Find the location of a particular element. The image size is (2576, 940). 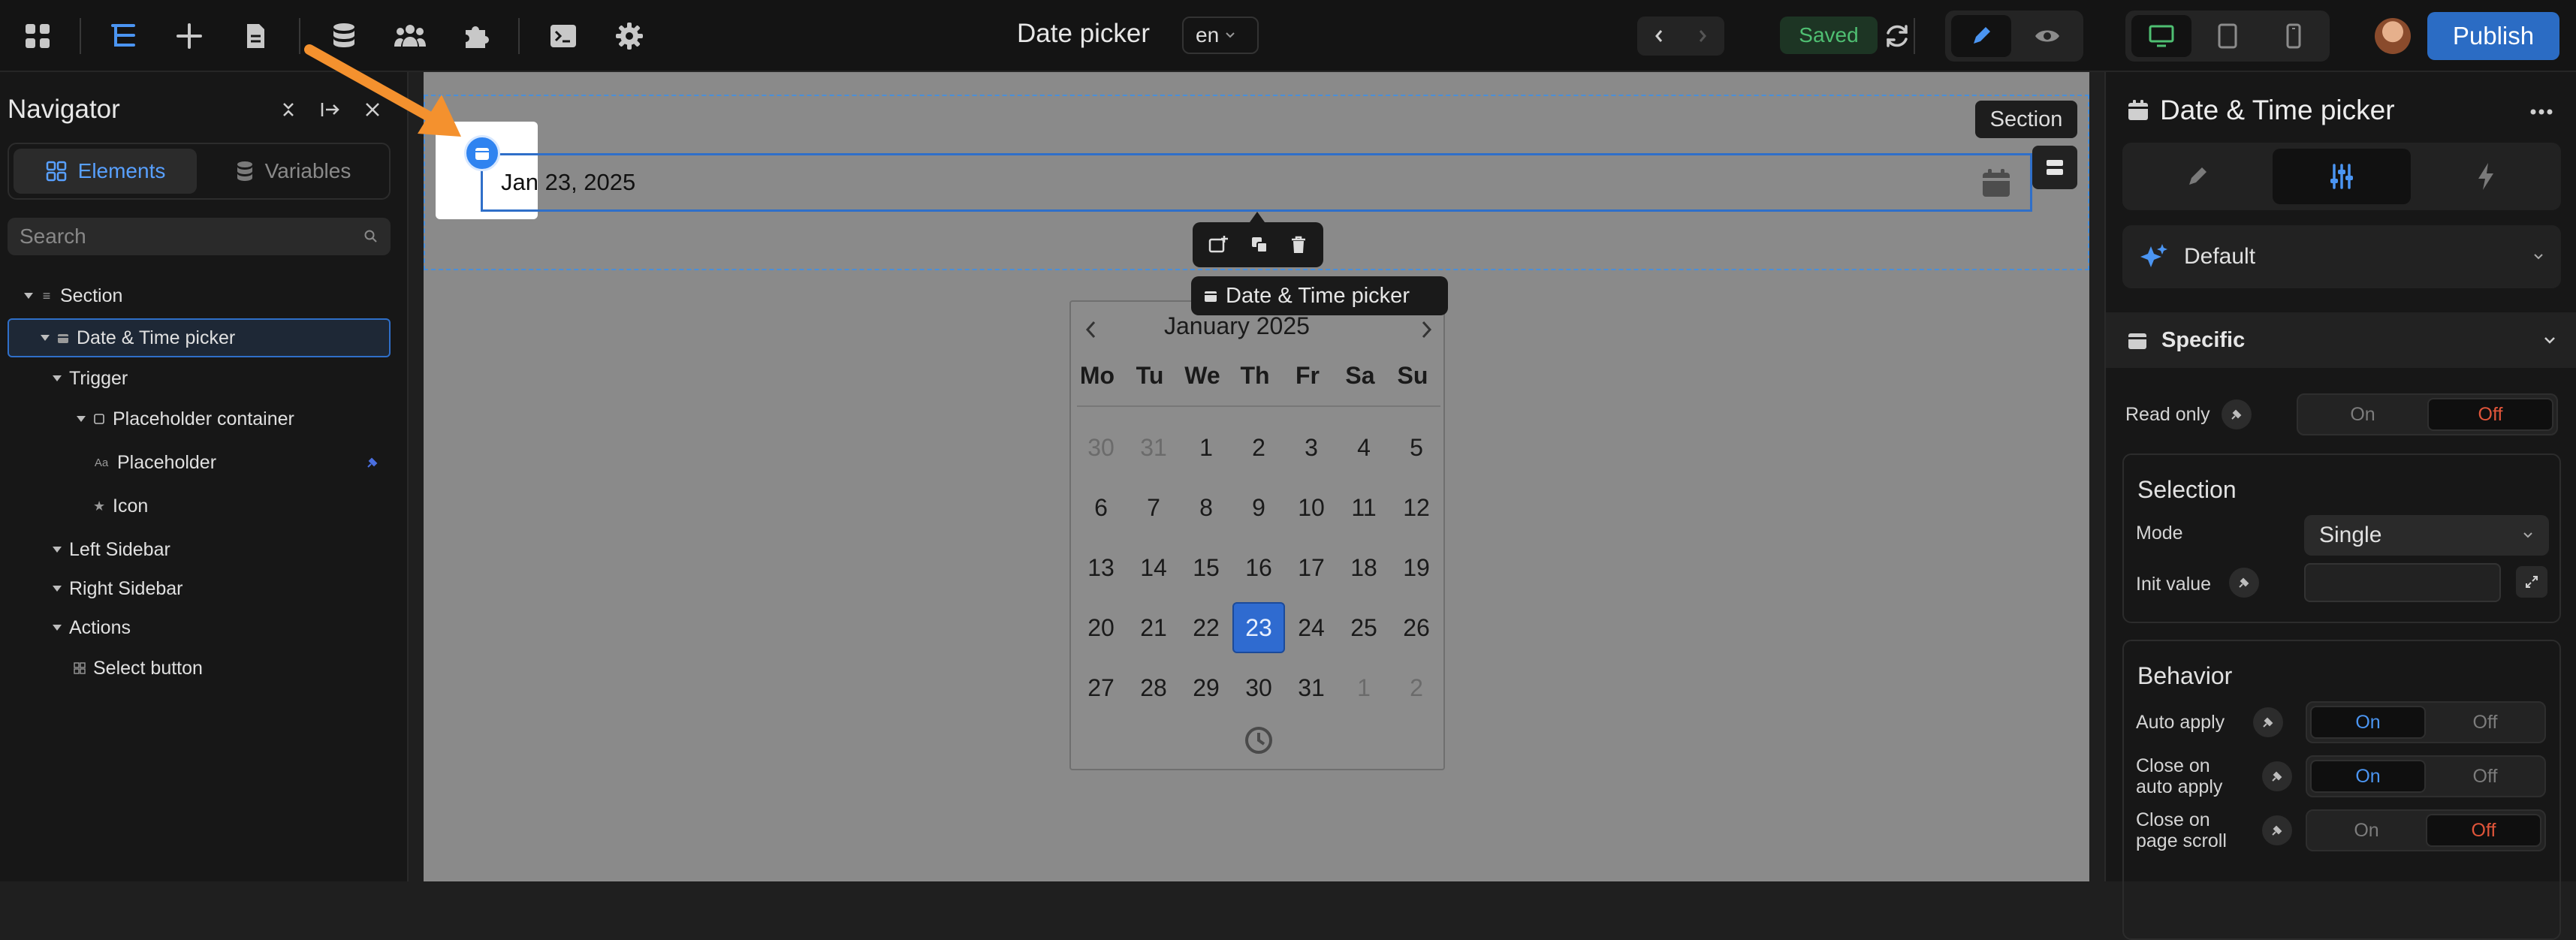

calendar-day: 16 is located at coordinates (1258, 567).